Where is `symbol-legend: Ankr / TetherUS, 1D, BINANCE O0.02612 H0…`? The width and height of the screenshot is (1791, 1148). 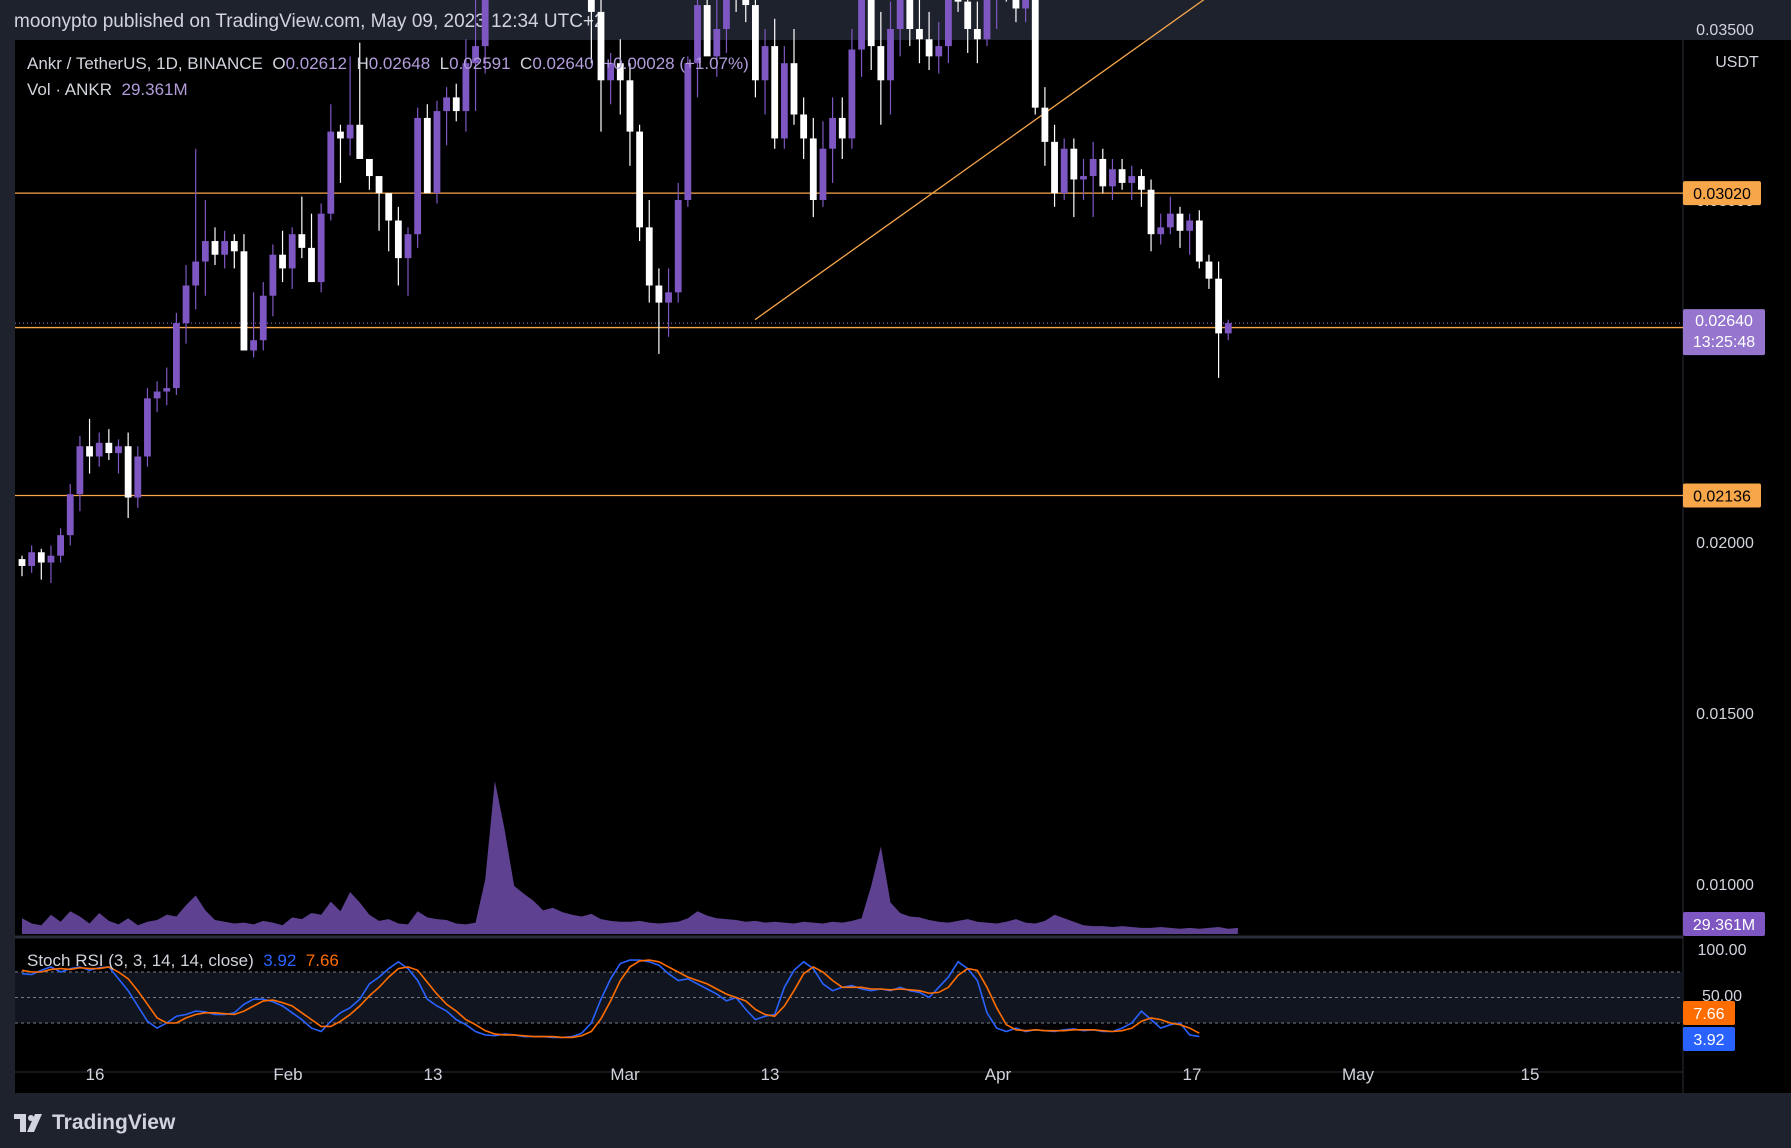 symbol-legend: Ankr / TetherUS, 1D, BINANCE O0.02612 H0… is located at coordinates (388, 63).